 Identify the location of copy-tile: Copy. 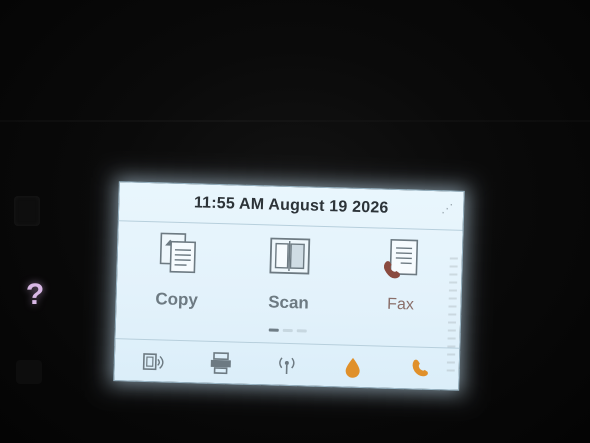
(177, 270).